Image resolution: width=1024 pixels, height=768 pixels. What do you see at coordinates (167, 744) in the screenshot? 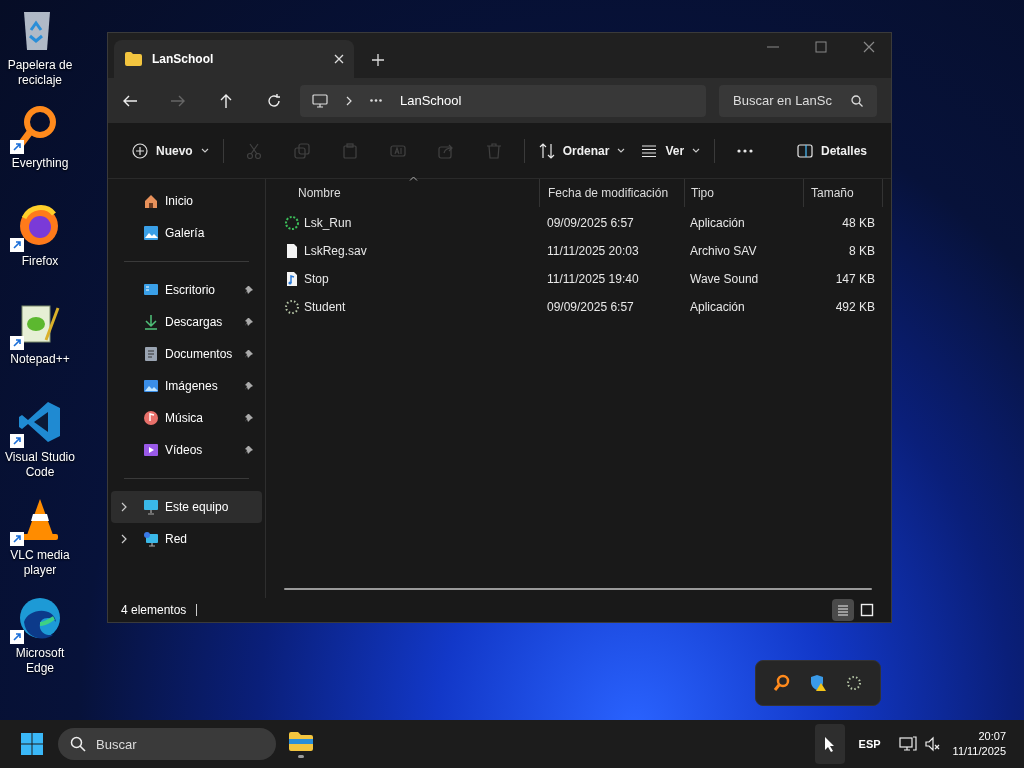
I see `taskbar-search-field: Buscar` at bounding box center [167, 744].